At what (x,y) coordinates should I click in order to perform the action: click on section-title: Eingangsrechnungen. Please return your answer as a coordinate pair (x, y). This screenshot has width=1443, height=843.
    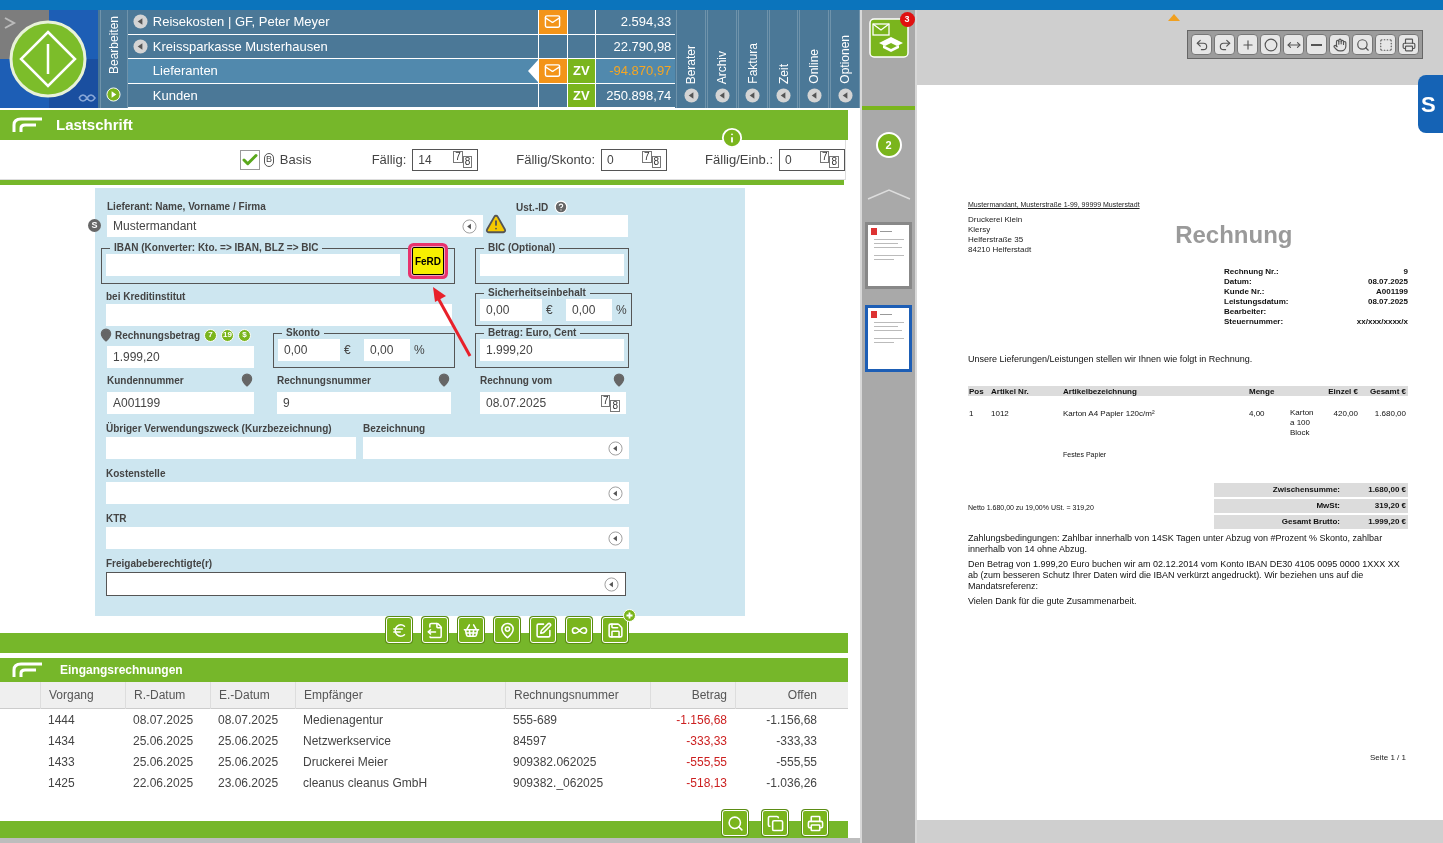
    Looking at the image, I should click on (121, 670).